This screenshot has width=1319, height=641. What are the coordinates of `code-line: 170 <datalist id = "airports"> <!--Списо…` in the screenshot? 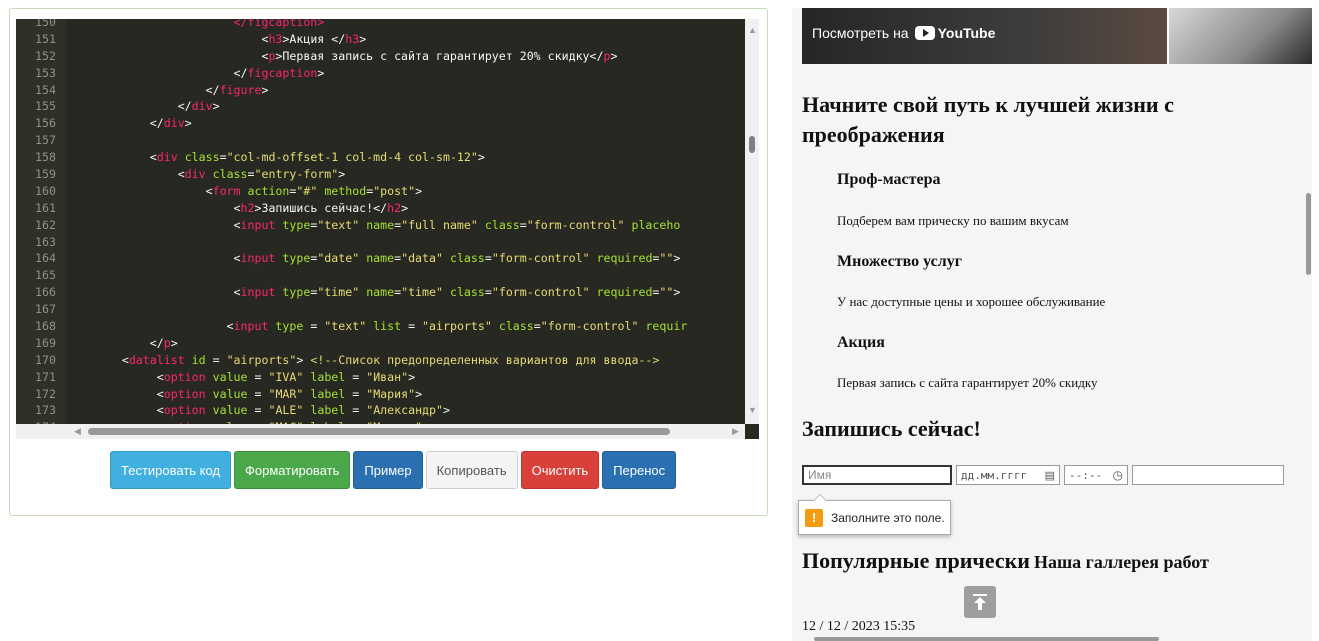 It's located at (380, 360).